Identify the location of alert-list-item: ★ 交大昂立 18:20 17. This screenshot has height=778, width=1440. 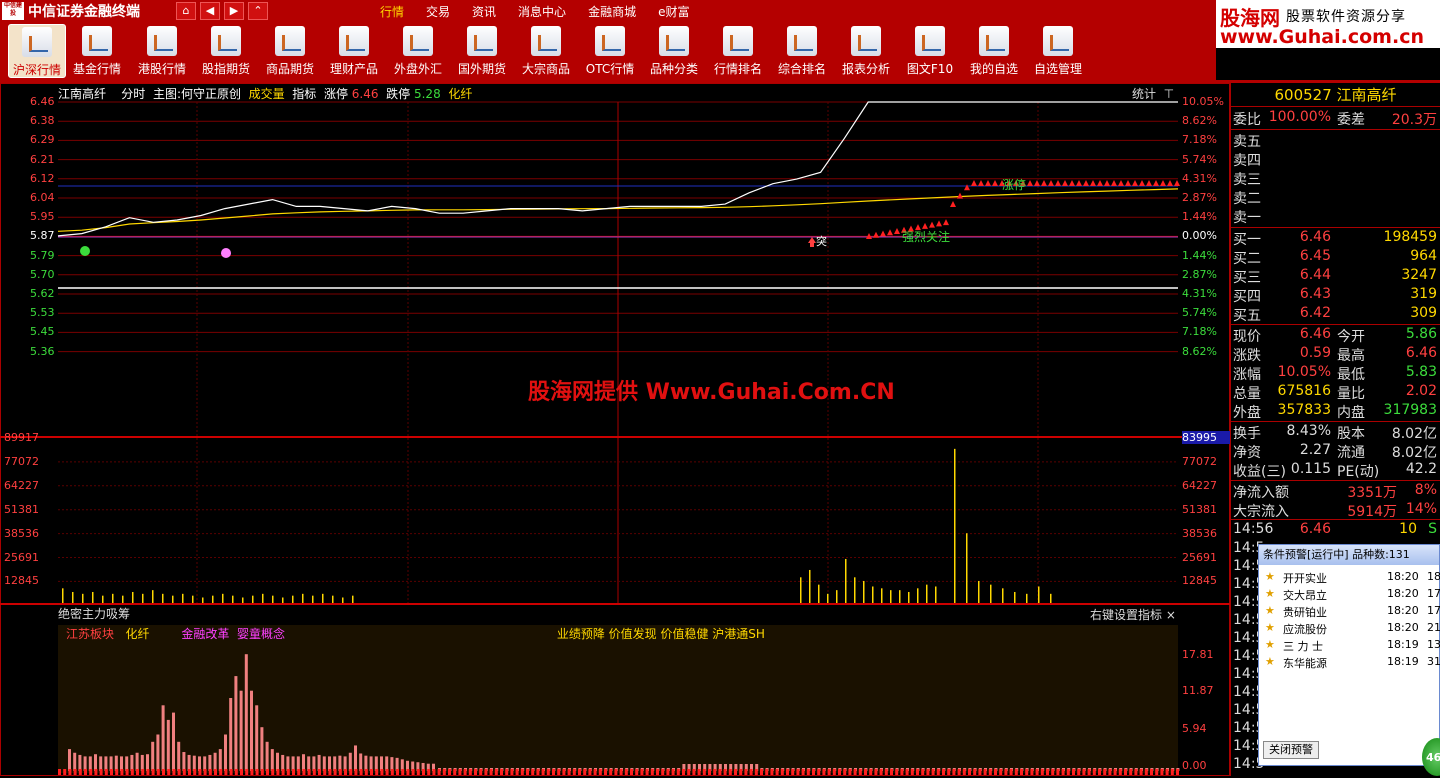
(1352, 595).